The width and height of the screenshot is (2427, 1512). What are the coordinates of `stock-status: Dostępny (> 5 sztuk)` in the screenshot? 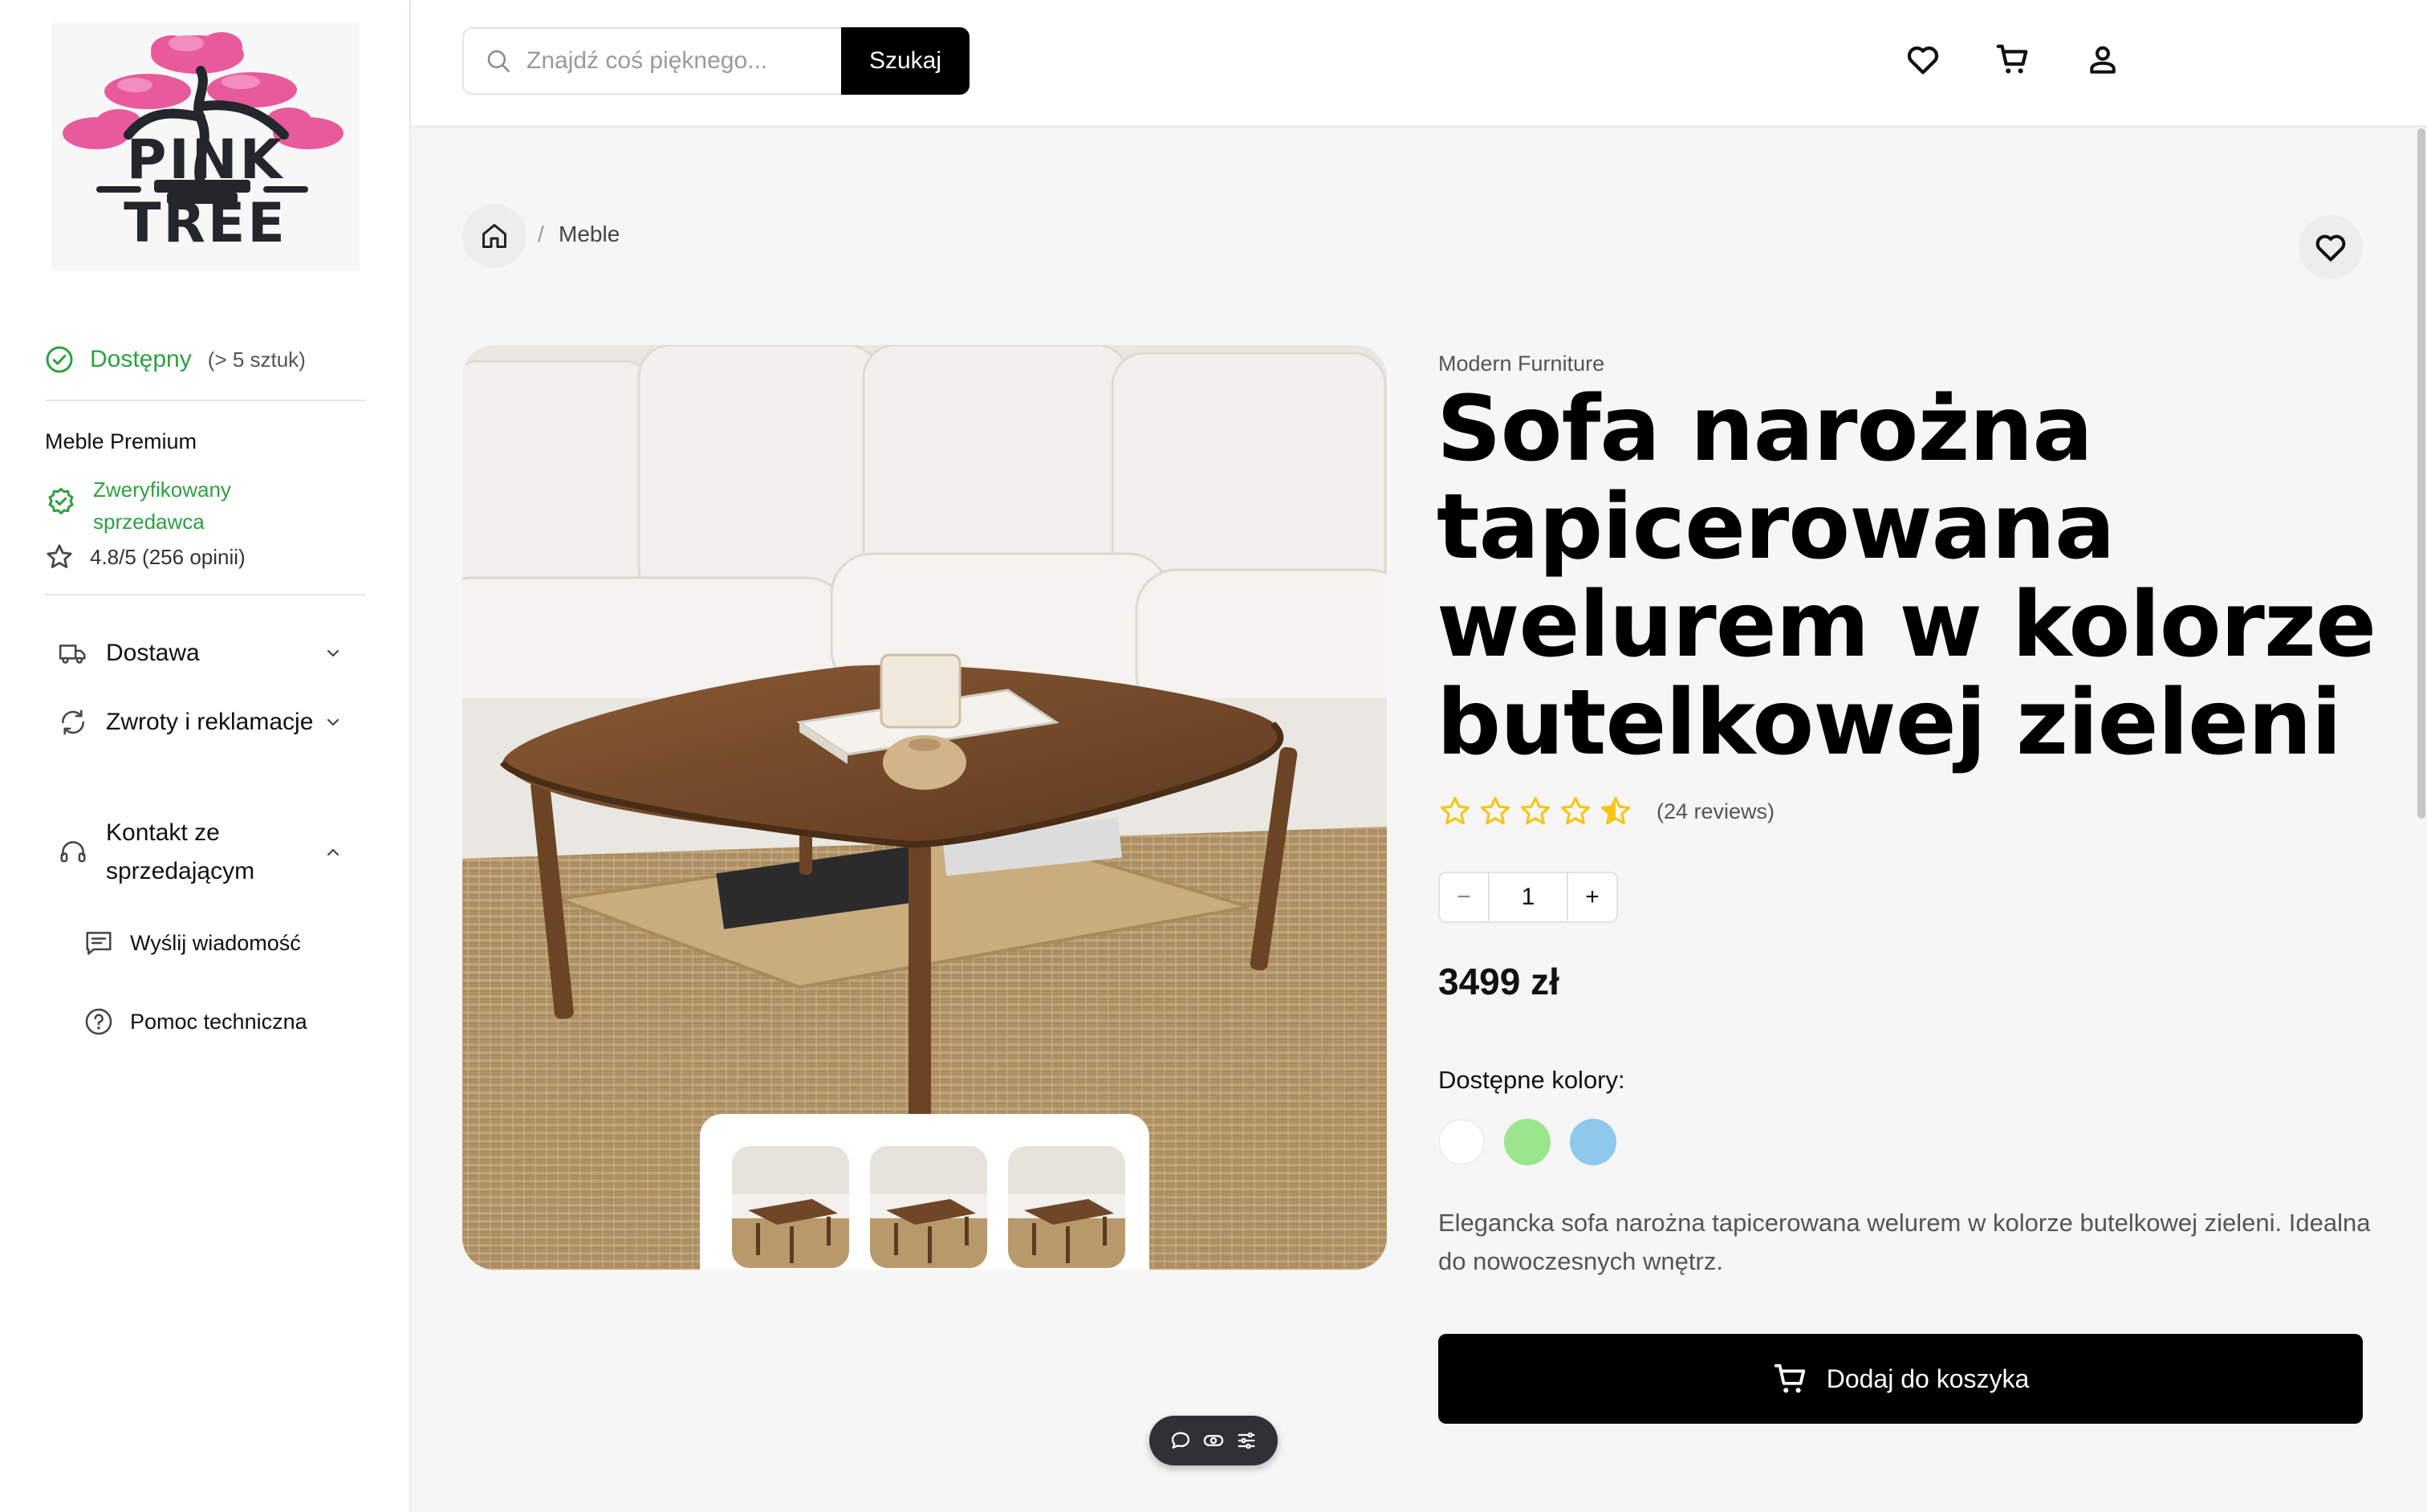 It's located at (176, 360).